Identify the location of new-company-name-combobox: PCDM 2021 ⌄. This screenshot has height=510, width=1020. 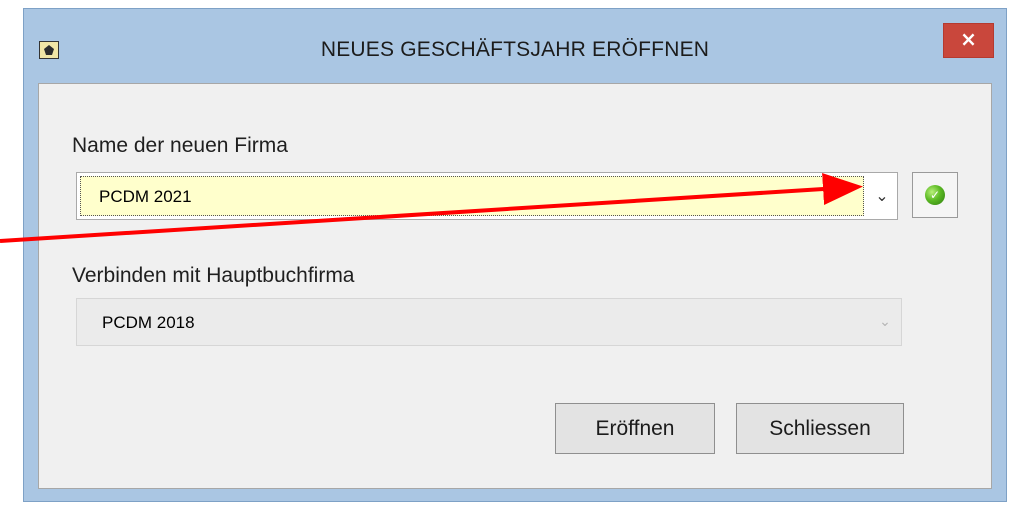
(487, 196).